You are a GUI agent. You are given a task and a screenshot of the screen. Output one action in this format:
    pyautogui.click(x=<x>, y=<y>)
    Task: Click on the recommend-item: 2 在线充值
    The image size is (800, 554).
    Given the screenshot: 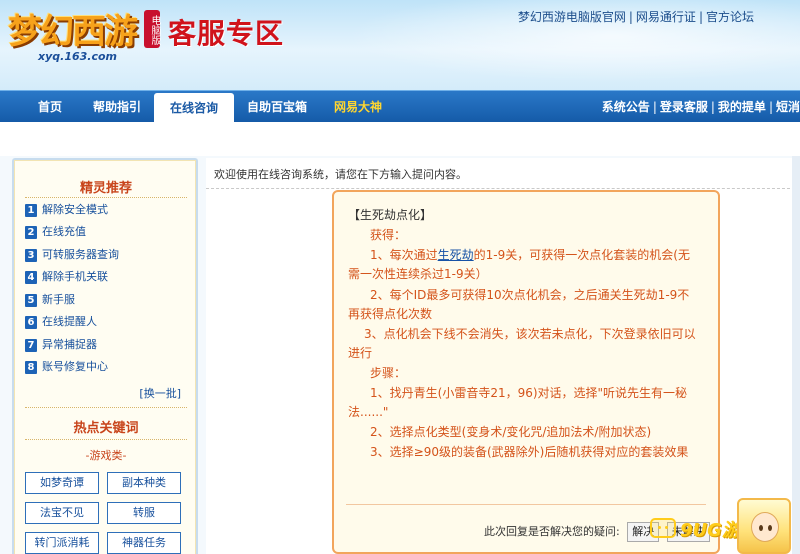 What is the action you would take?
    pyautogui.click(x=55, y=232)
    